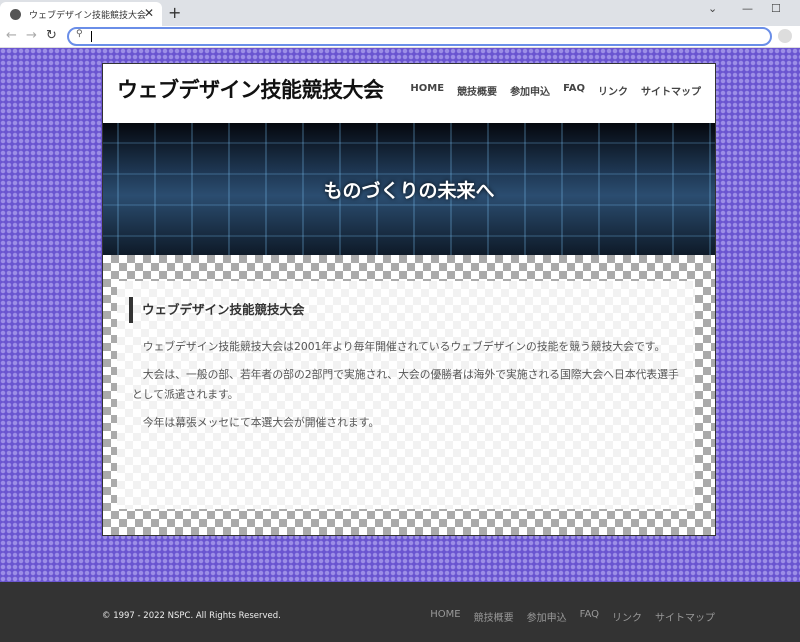 This screenshot has height=642, width=800. Describe the element at coordinates (427, 90) in the screenshot. I see `nav-home: HOME` at that location.